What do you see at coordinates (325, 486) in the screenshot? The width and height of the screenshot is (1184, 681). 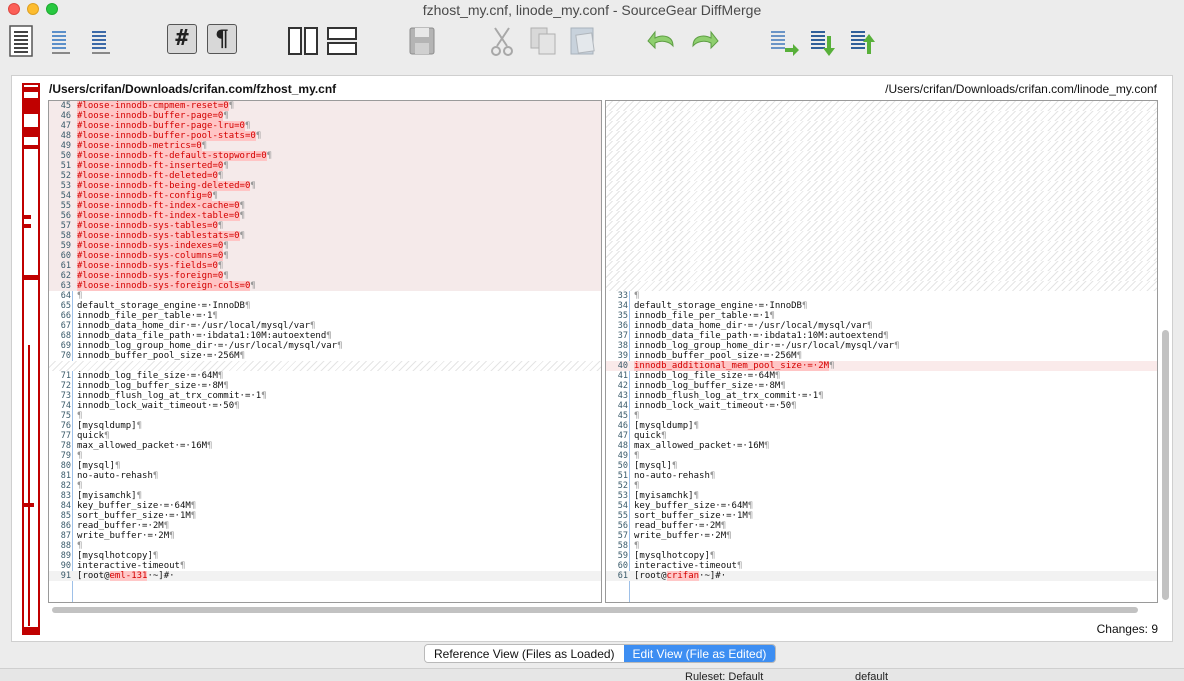 I see `code-line: 82 ¶` at bounding box center [325, 486].